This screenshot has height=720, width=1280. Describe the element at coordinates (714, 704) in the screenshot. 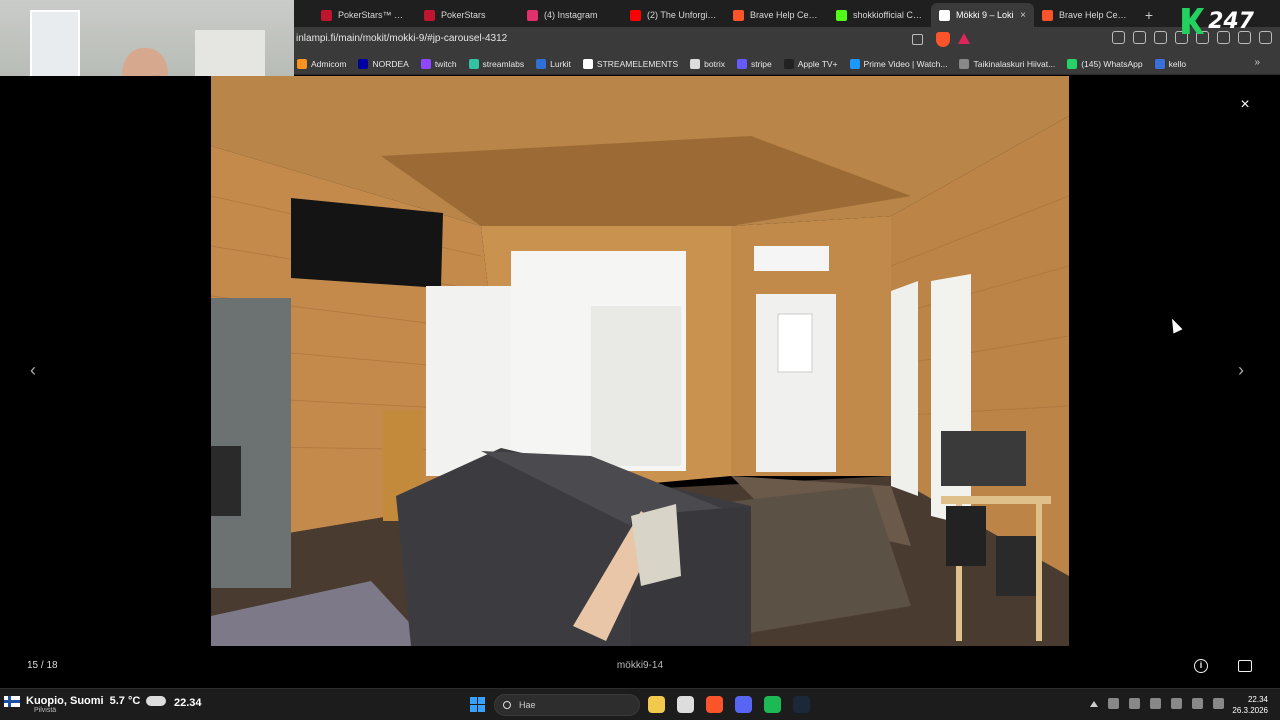

I see `brave-icon` at that location.